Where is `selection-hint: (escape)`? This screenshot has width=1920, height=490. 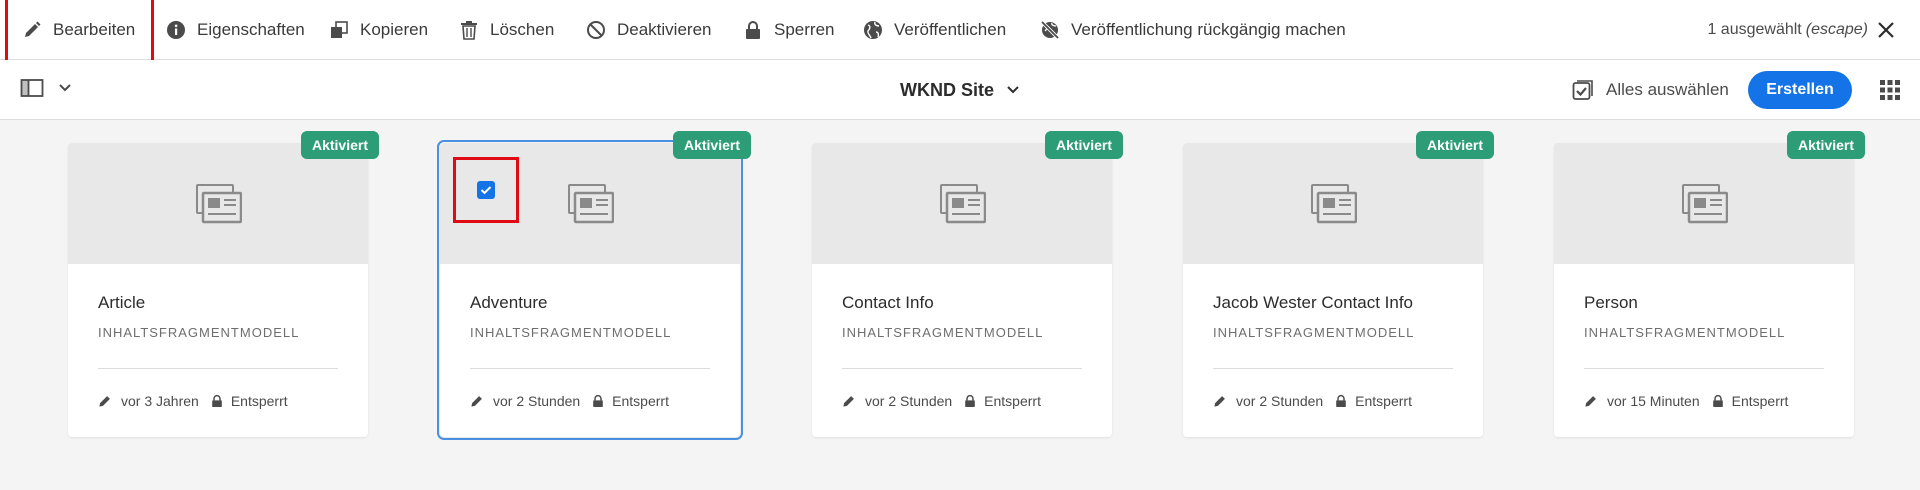
selection-hint: (escape) is located at coordinates (1836, 29).